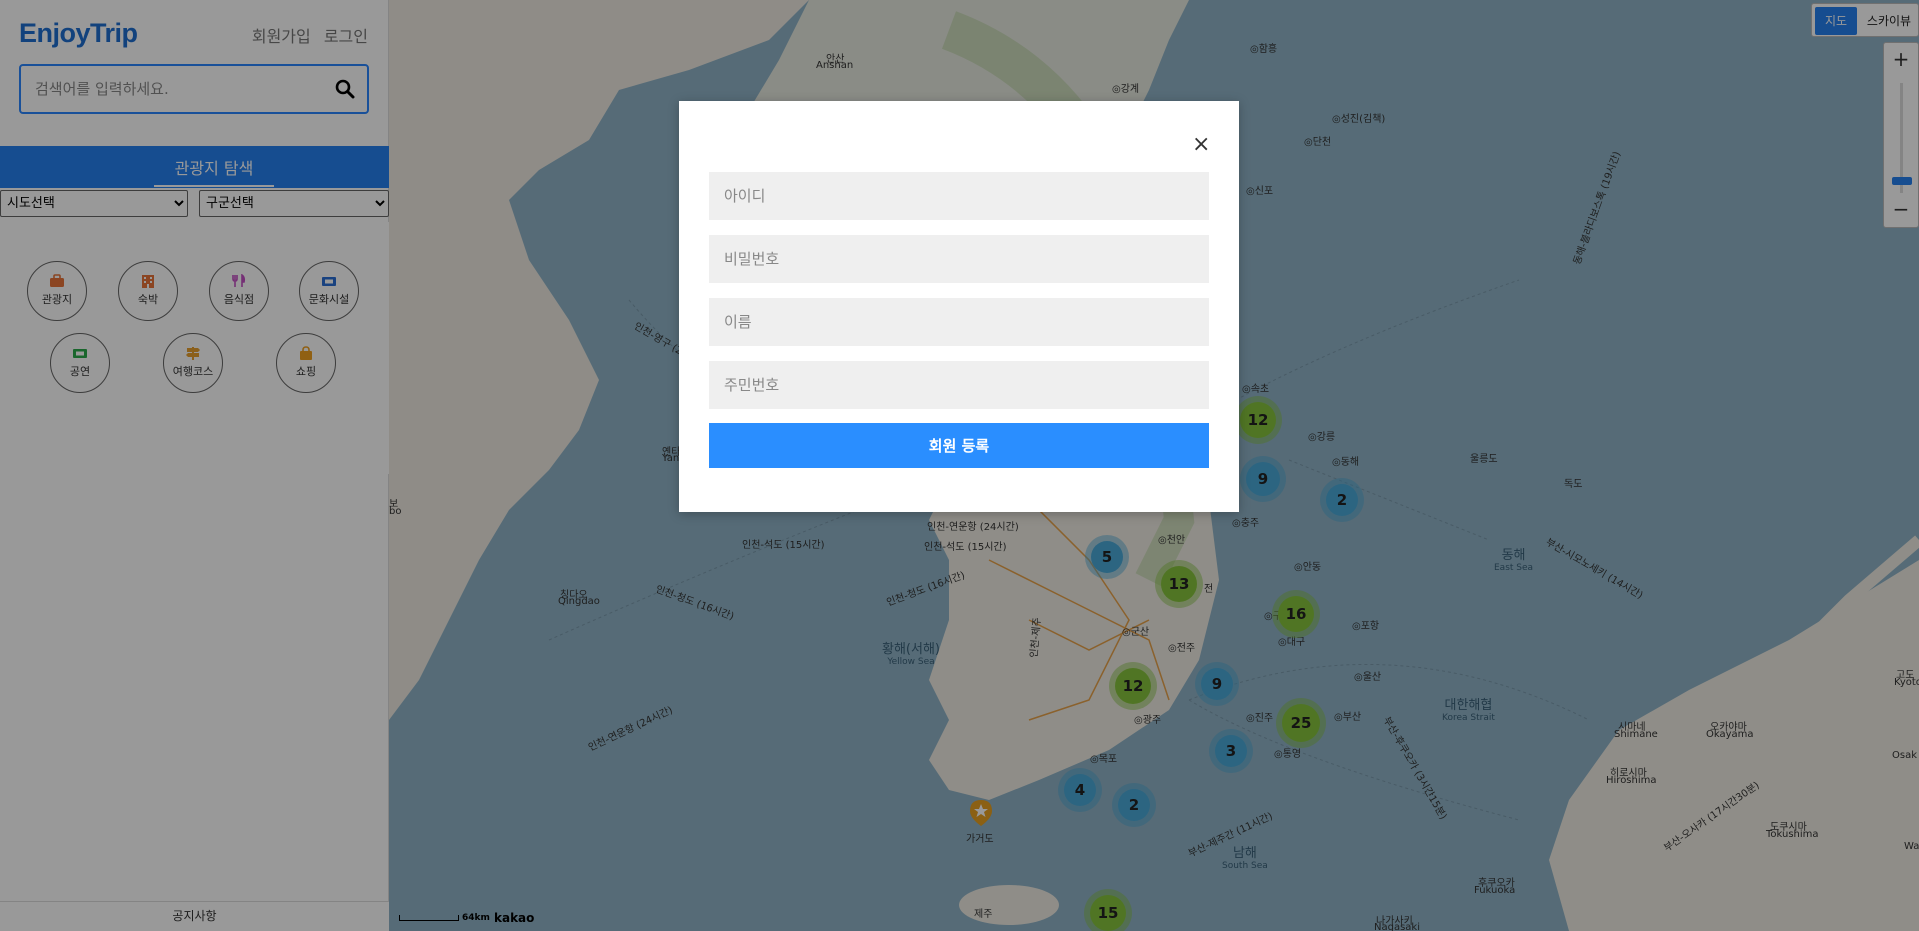 The width and height of the screenshot is (1919, 931). Describe the element at coordinates (959, 322) in the screenshot. I see `name-field` at that location.